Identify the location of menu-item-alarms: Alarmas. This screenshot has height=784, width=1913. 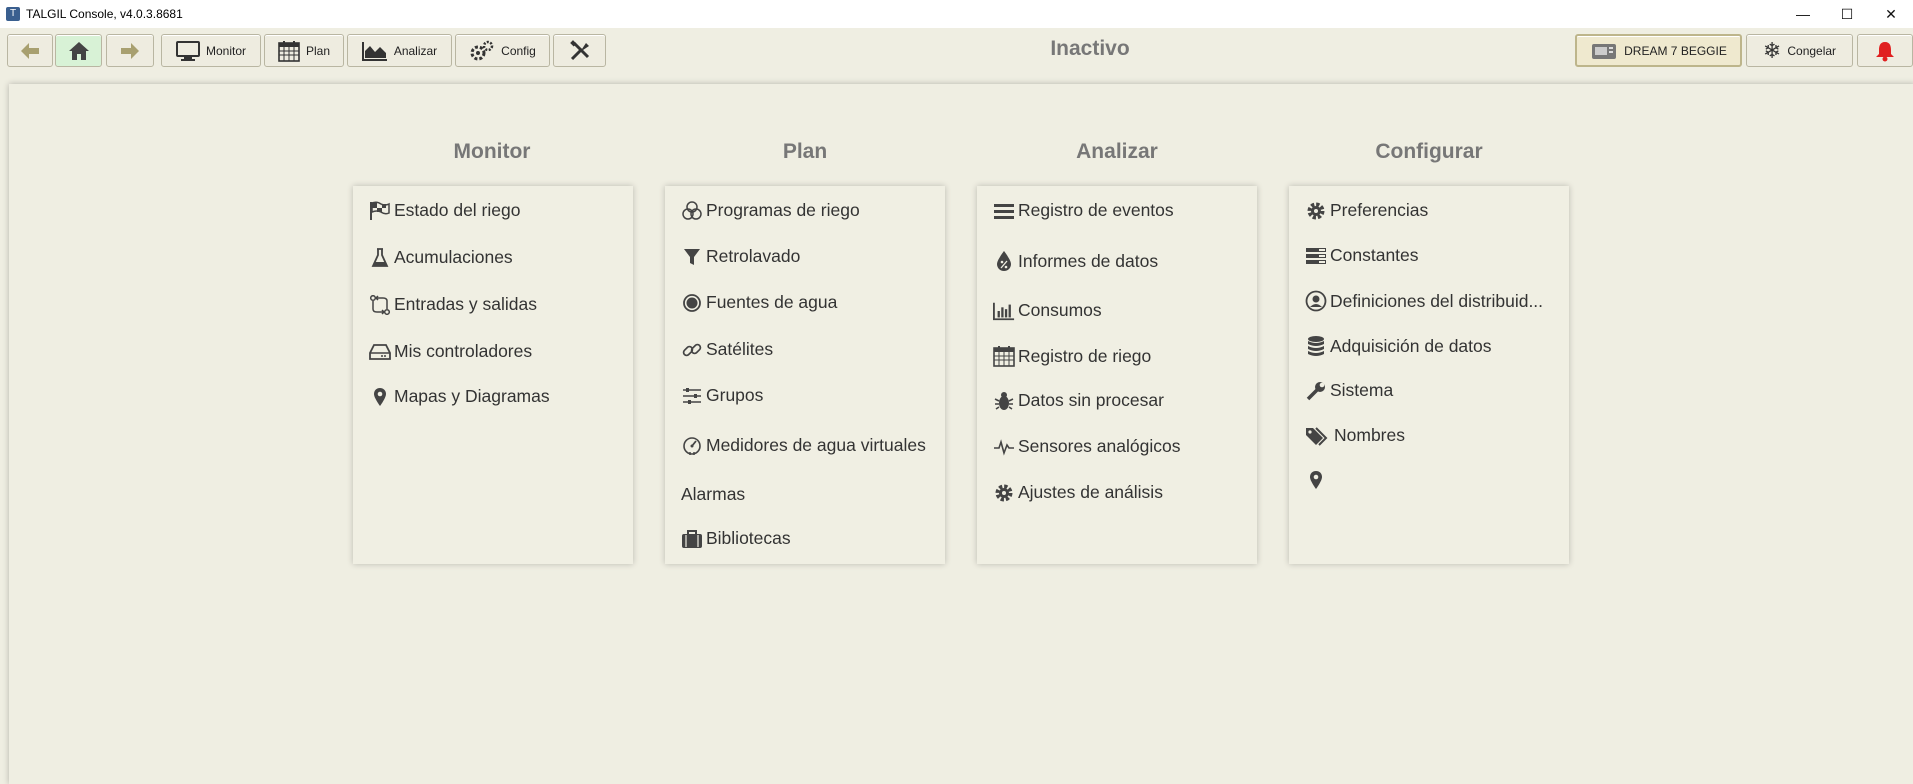
(713, 494).